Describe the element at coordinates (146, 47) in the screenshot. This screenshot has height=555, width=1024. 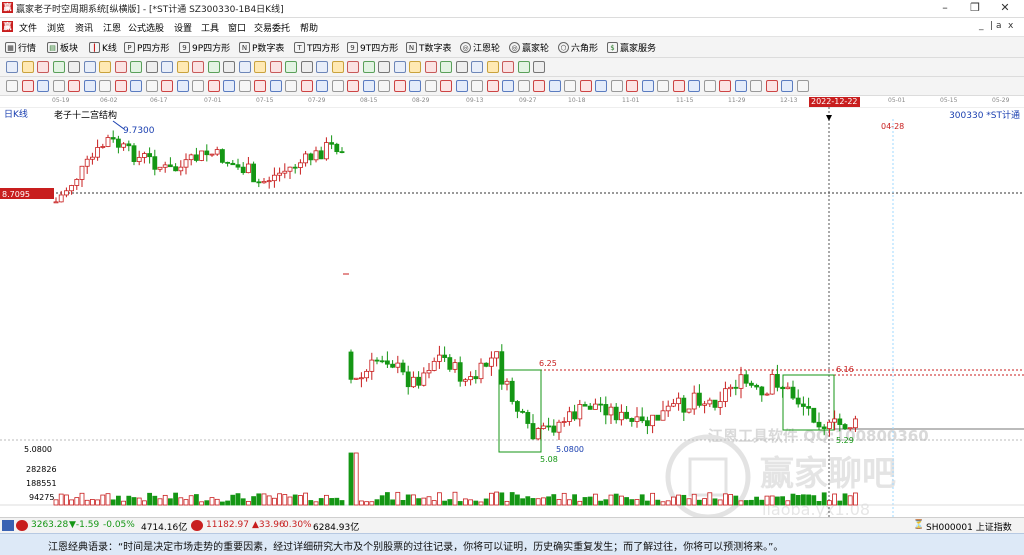
I see `toolbar-p-square: P P四方形` at that location.